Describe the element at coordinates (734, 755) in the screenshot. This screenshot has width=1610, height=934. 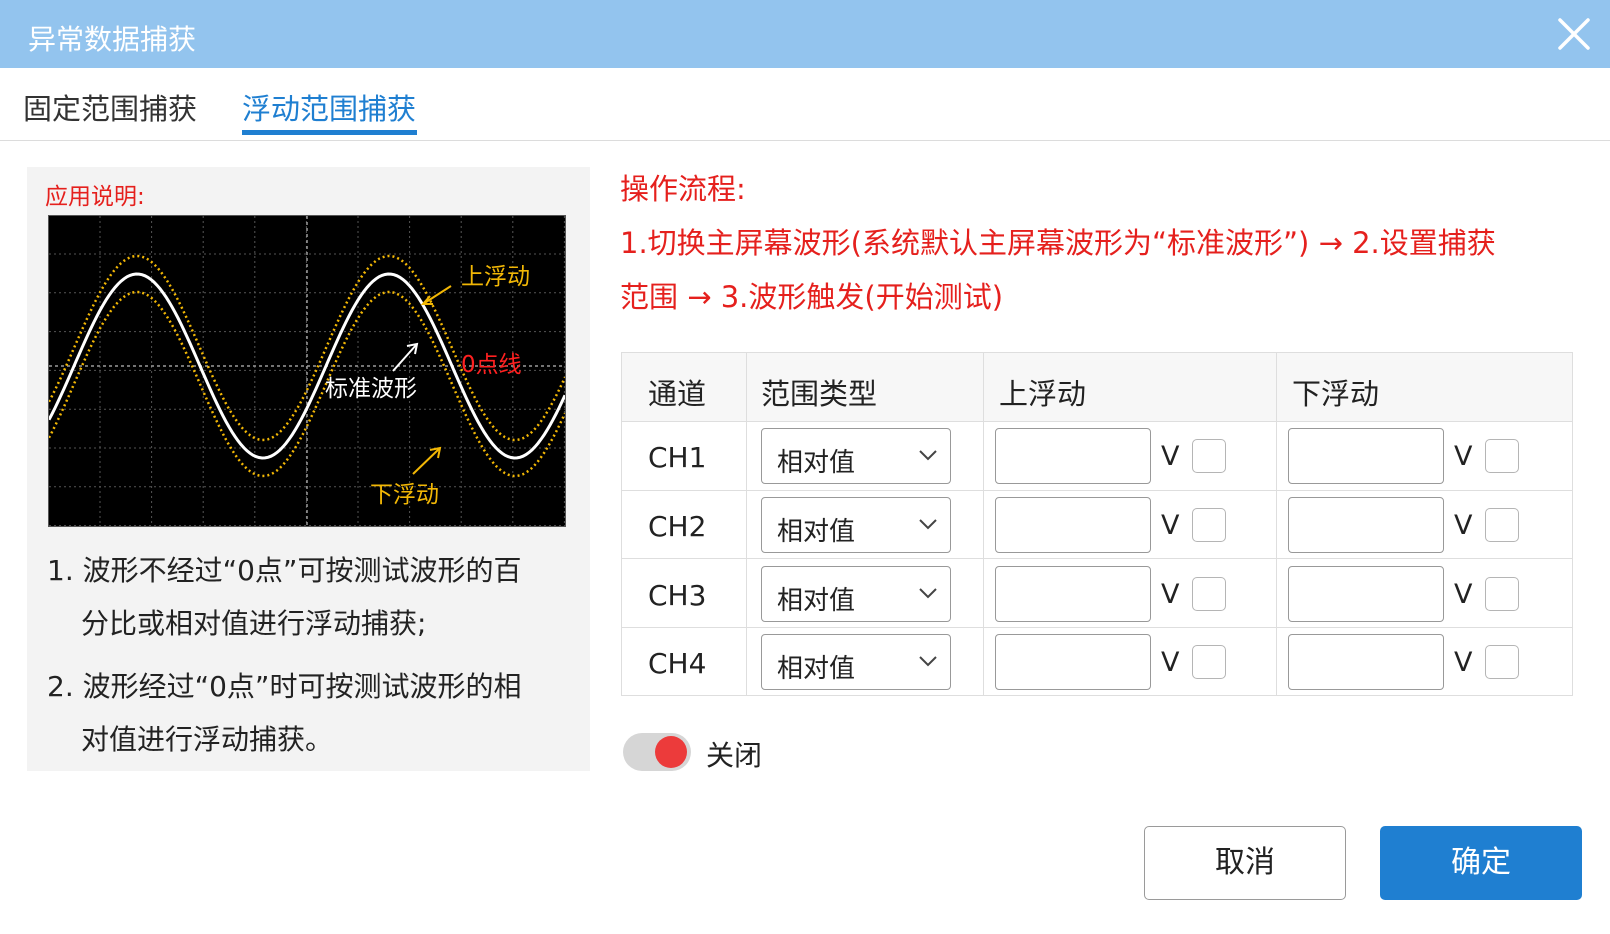
I see `toggle-label: 关闭` at that location.